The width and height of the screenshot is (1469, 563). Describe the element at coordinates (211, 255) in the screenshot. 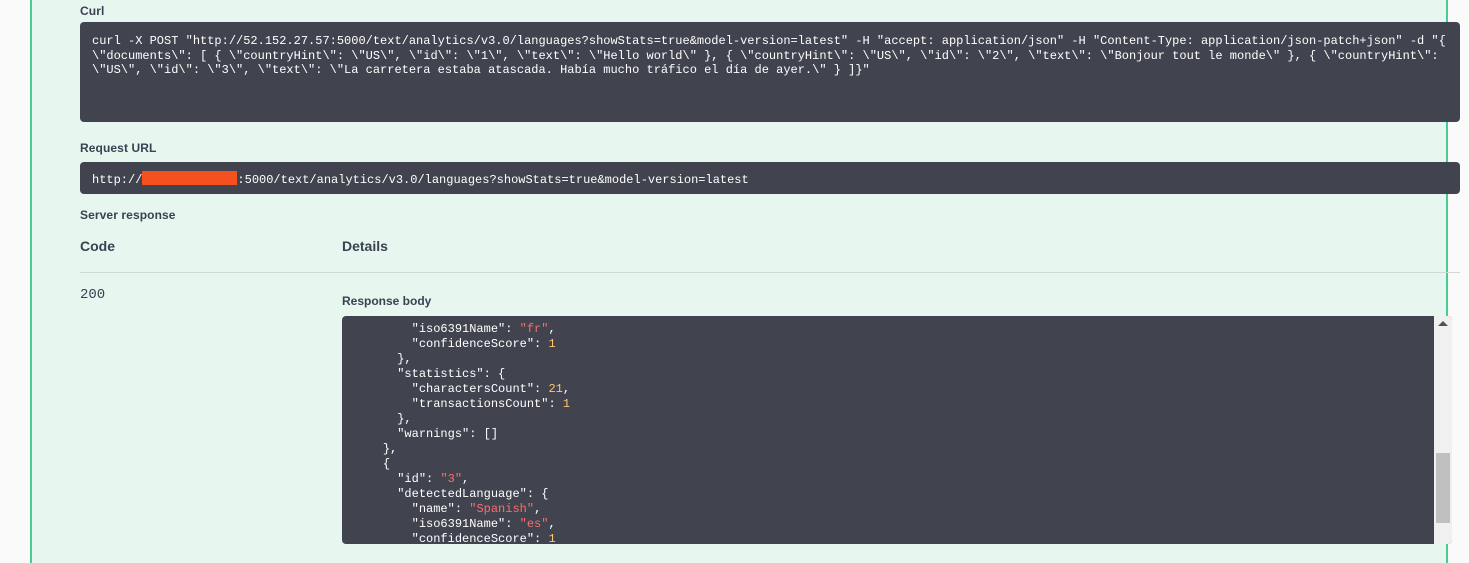

I see `column-header-code: Code` at that location.